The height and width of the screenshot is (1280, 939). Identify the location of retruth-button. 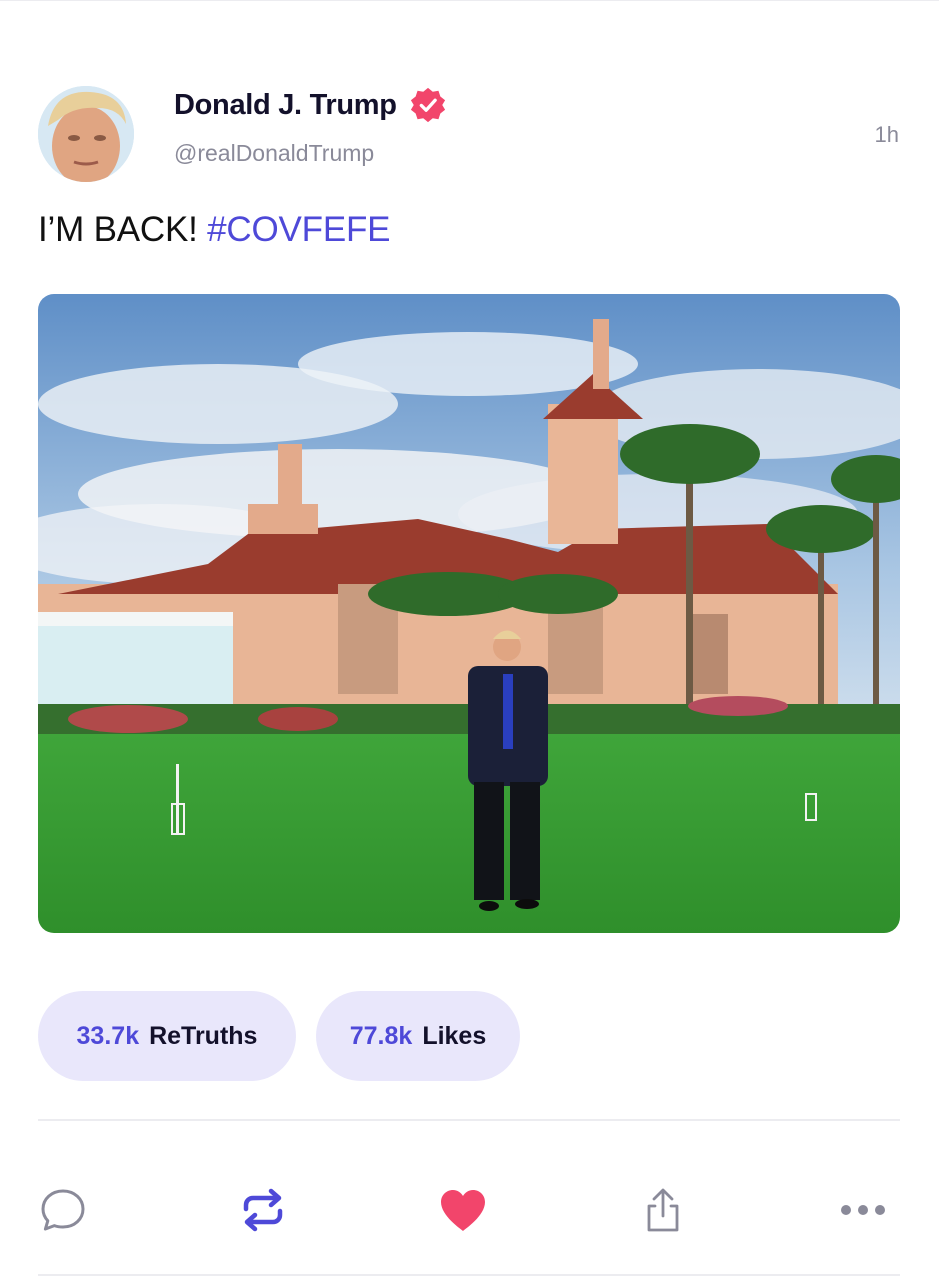
(263, 1210).